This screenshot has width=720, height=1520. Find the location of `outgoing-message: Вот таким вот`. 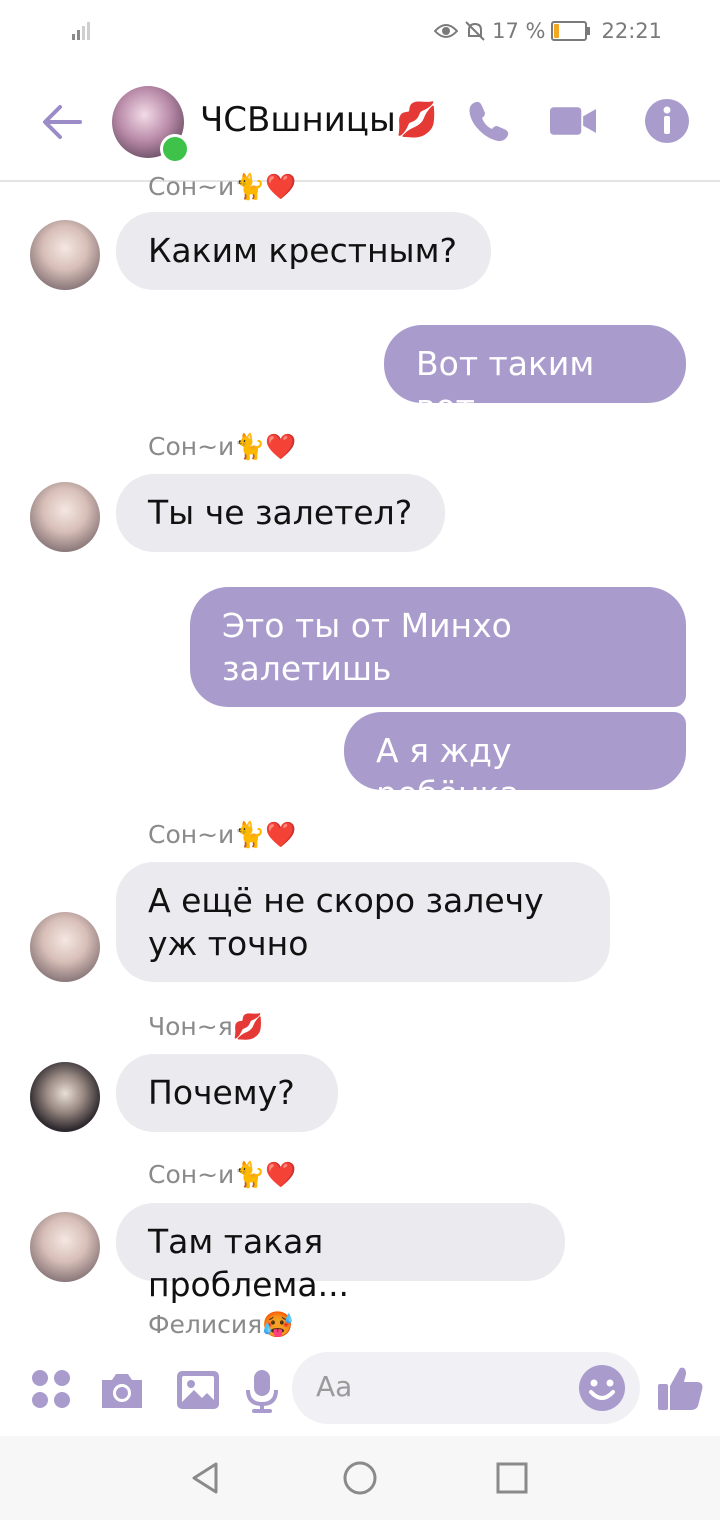

outgoing-message: Вот таким вот is located at coordinates (535, 375).